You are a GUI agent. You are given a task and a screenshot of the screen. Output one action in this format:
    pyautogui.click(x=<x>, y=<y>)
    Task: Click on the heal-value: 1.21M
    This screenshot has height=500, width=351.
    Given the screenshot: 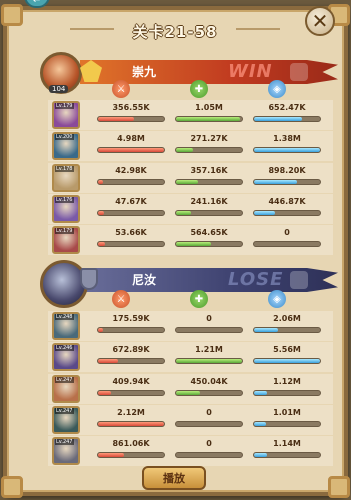 What is the action you would take?
    pyautogui.click(x=209, y=350)
    